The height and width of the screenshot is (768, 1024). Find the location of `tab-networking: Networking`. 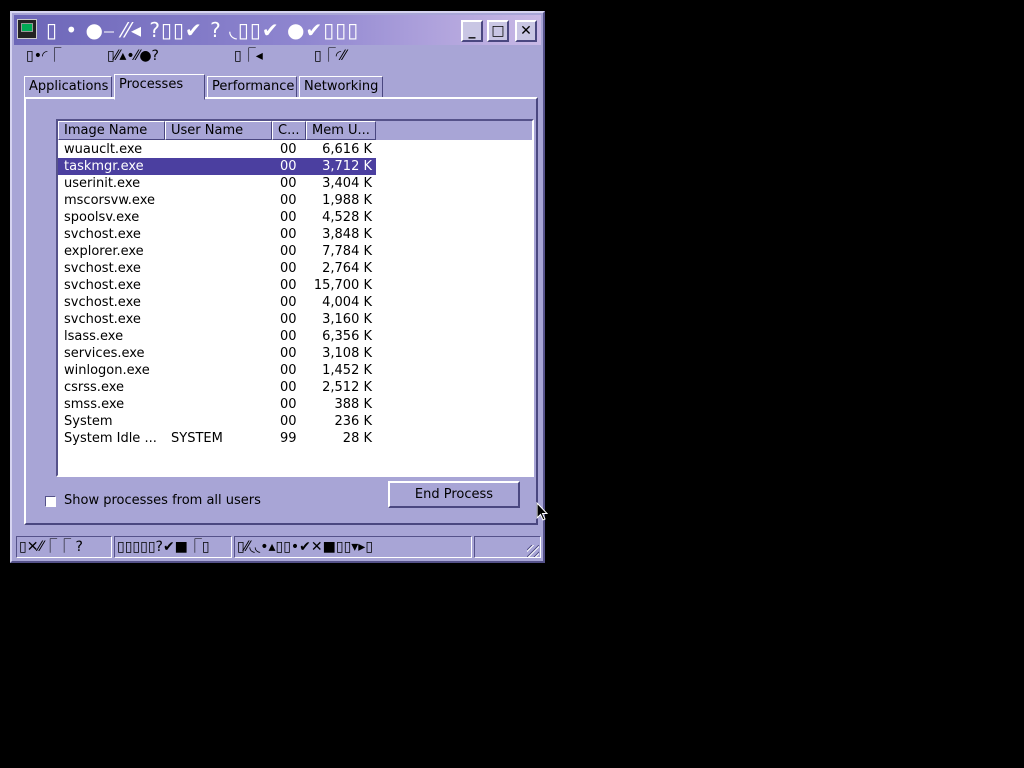

tab-networking: Networking is located at coordinates (341, 87).